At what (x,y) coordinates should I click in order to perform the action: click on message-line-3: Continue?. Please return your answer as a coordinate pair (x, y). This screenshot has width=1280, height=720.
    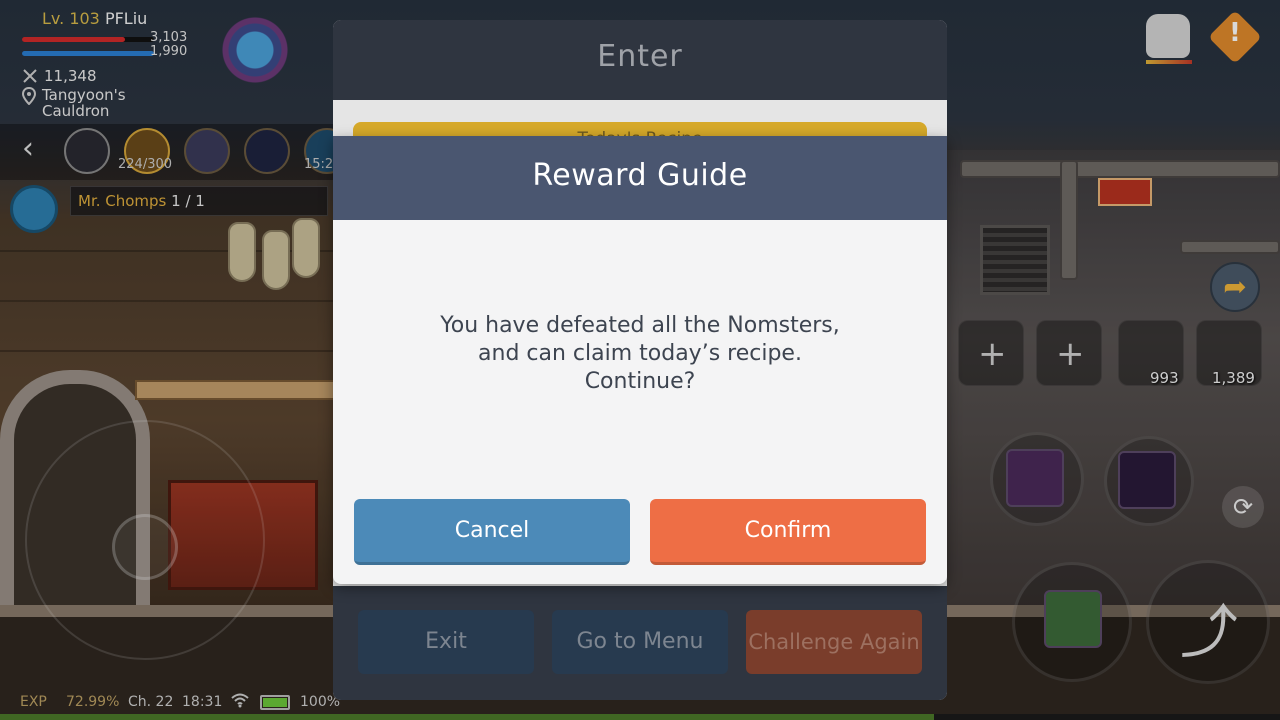
    Looking at the image, I should click on (640, 381).